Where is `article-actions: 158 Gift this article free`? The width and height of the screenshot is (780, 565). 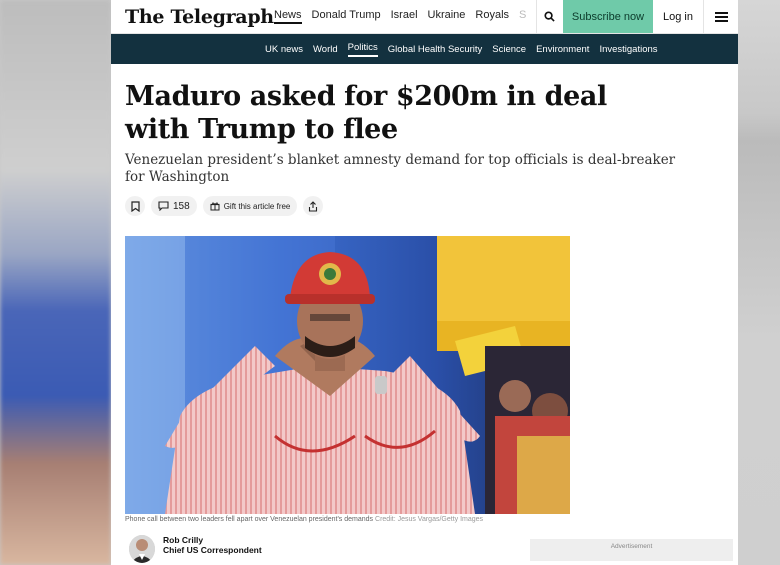 article-actions: 158 Gift this article free is located at coordinates (424, 201).